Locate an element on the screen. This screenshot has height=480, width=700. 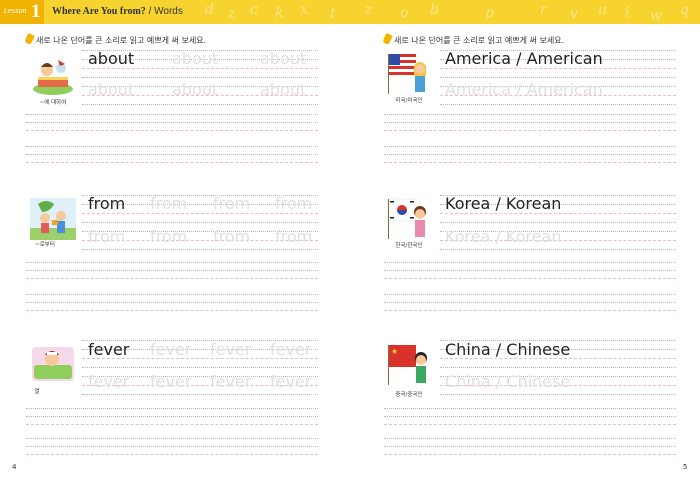
deco-letter: d is located at coordinates (209, 10).